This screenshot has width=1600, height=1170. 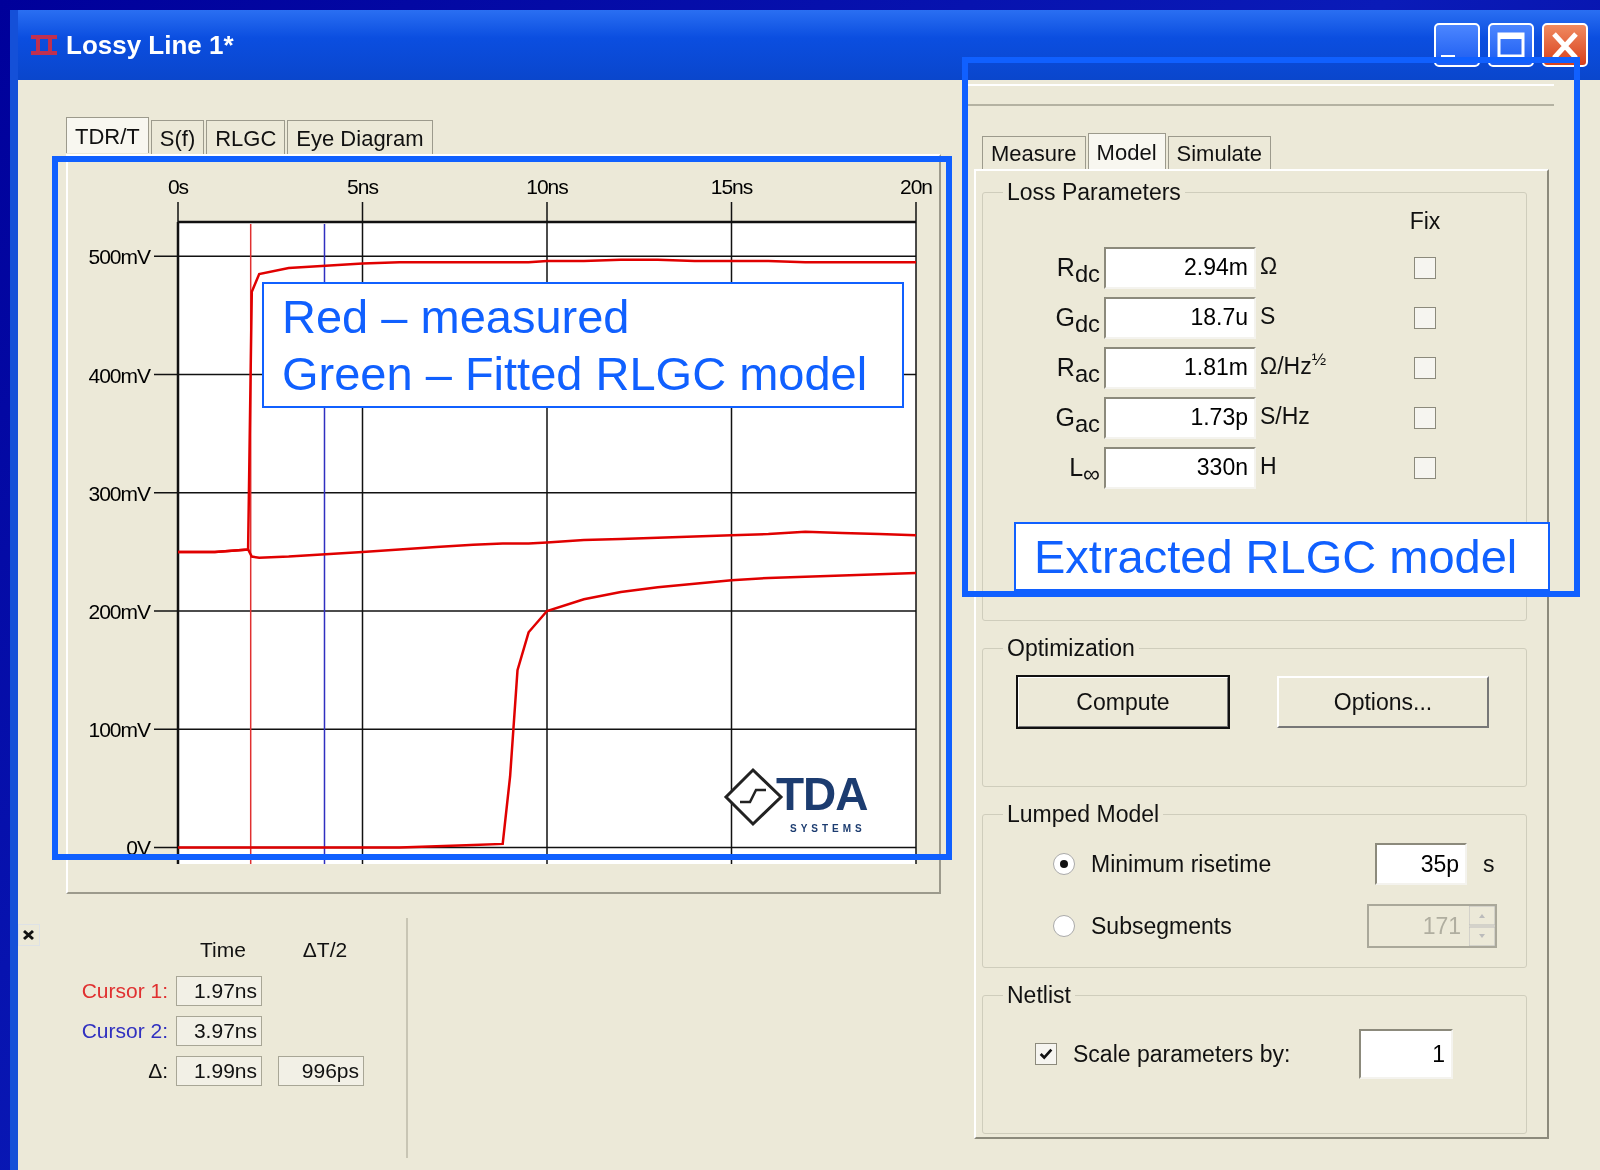 I want to click on readout-field: 3.97ns, so click(x=219, y=1030).